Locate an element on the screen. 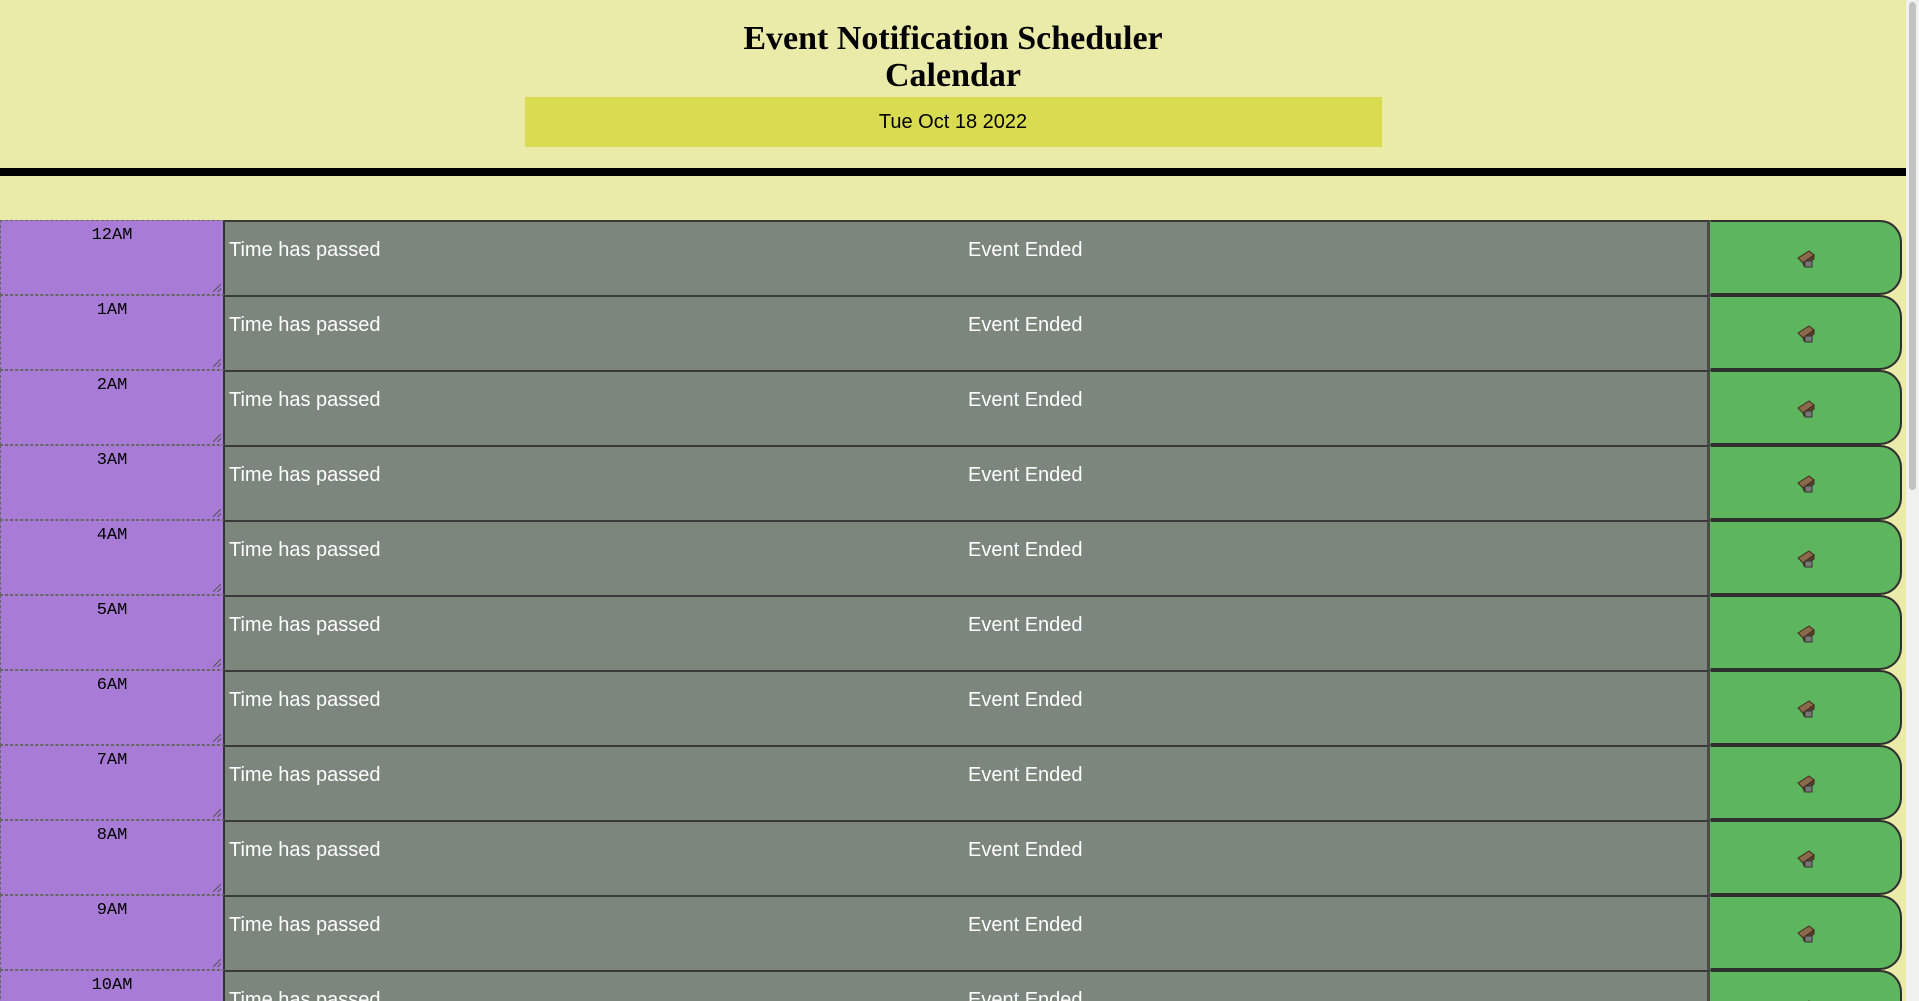 Image resolution: width=1919 pixels, height=1001 pixels. hour-text: 2AM is located at coordinates (112, 385).